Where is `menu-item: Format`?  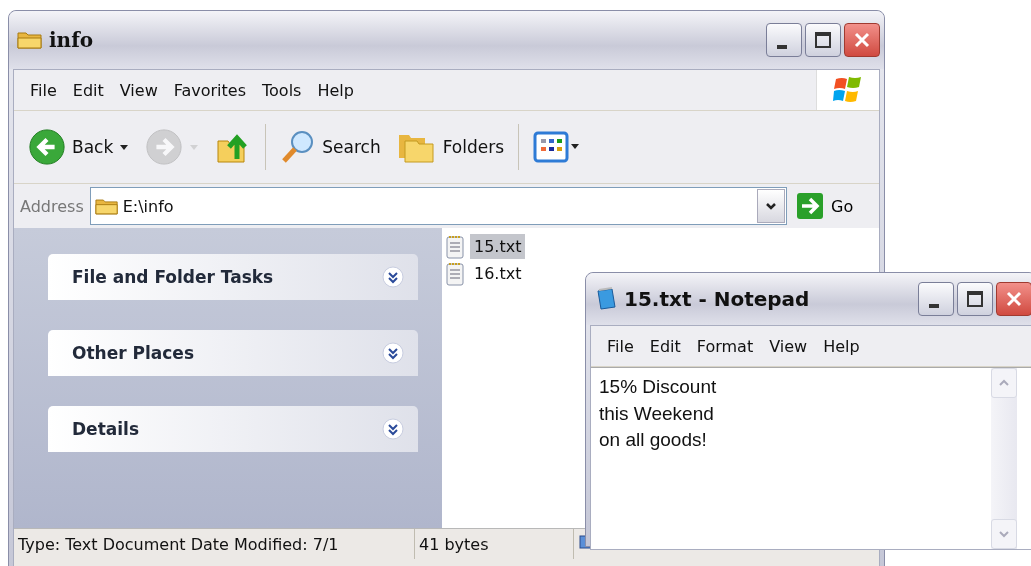 menu-item: Format is located at coordinates (725, 346).